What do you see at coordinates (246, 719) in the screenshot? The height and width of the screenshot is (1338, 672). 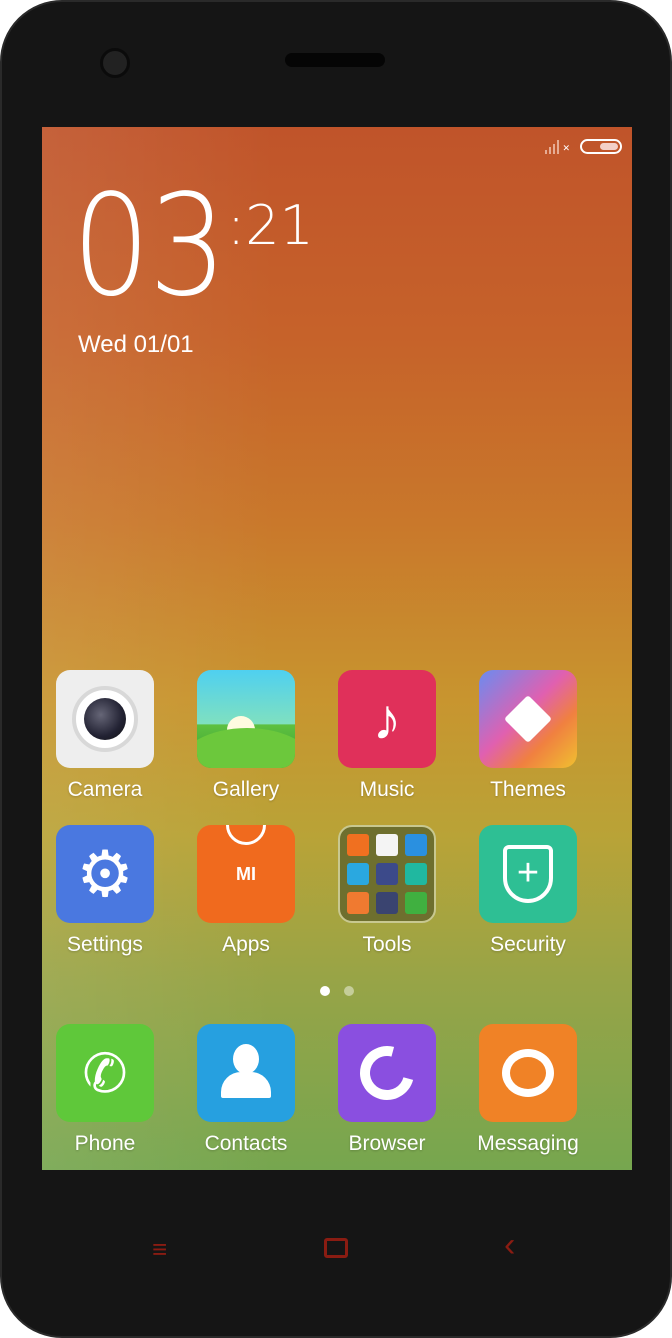 I see `gallery-icon` at bounding box center [246, 719].